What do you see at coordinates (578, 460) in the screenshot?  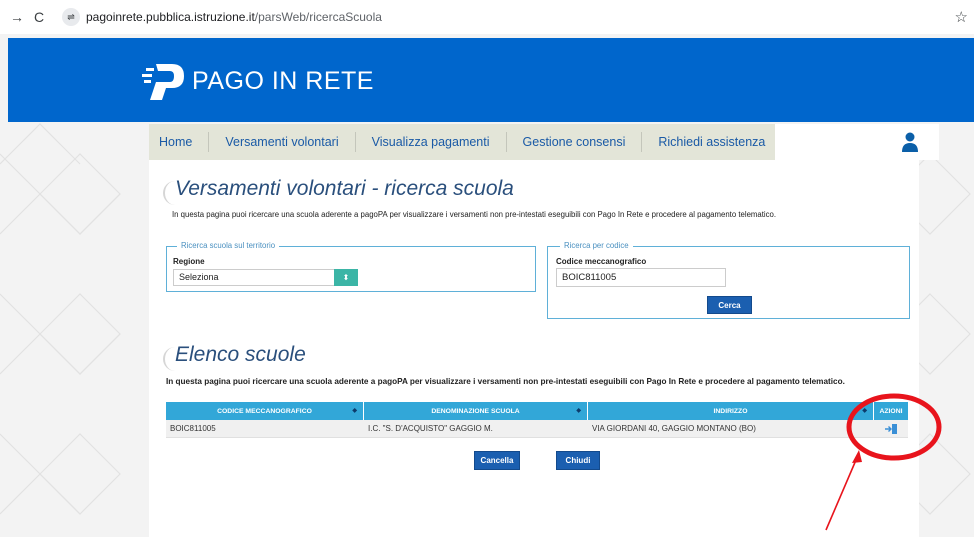 I see `close-button: Chiudi` at bounding box center [578, 460].